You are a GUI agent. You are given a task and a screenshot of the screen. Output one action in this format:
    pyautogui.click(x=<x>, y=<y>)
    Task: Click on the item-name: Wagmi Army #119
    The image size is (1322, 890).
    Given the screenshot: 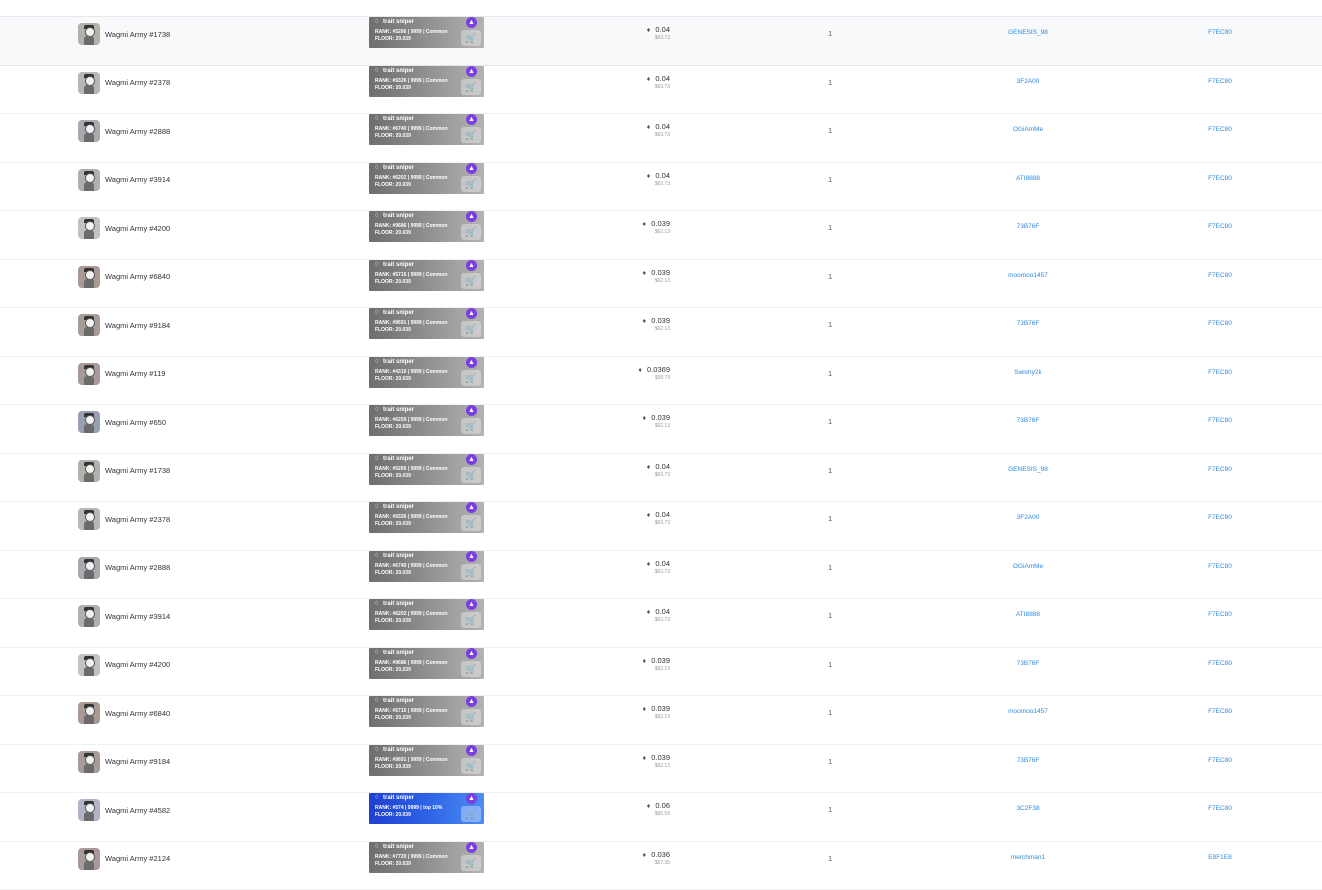 What is the action you would take?
    pyautogui.click(x=135, y=373)
    